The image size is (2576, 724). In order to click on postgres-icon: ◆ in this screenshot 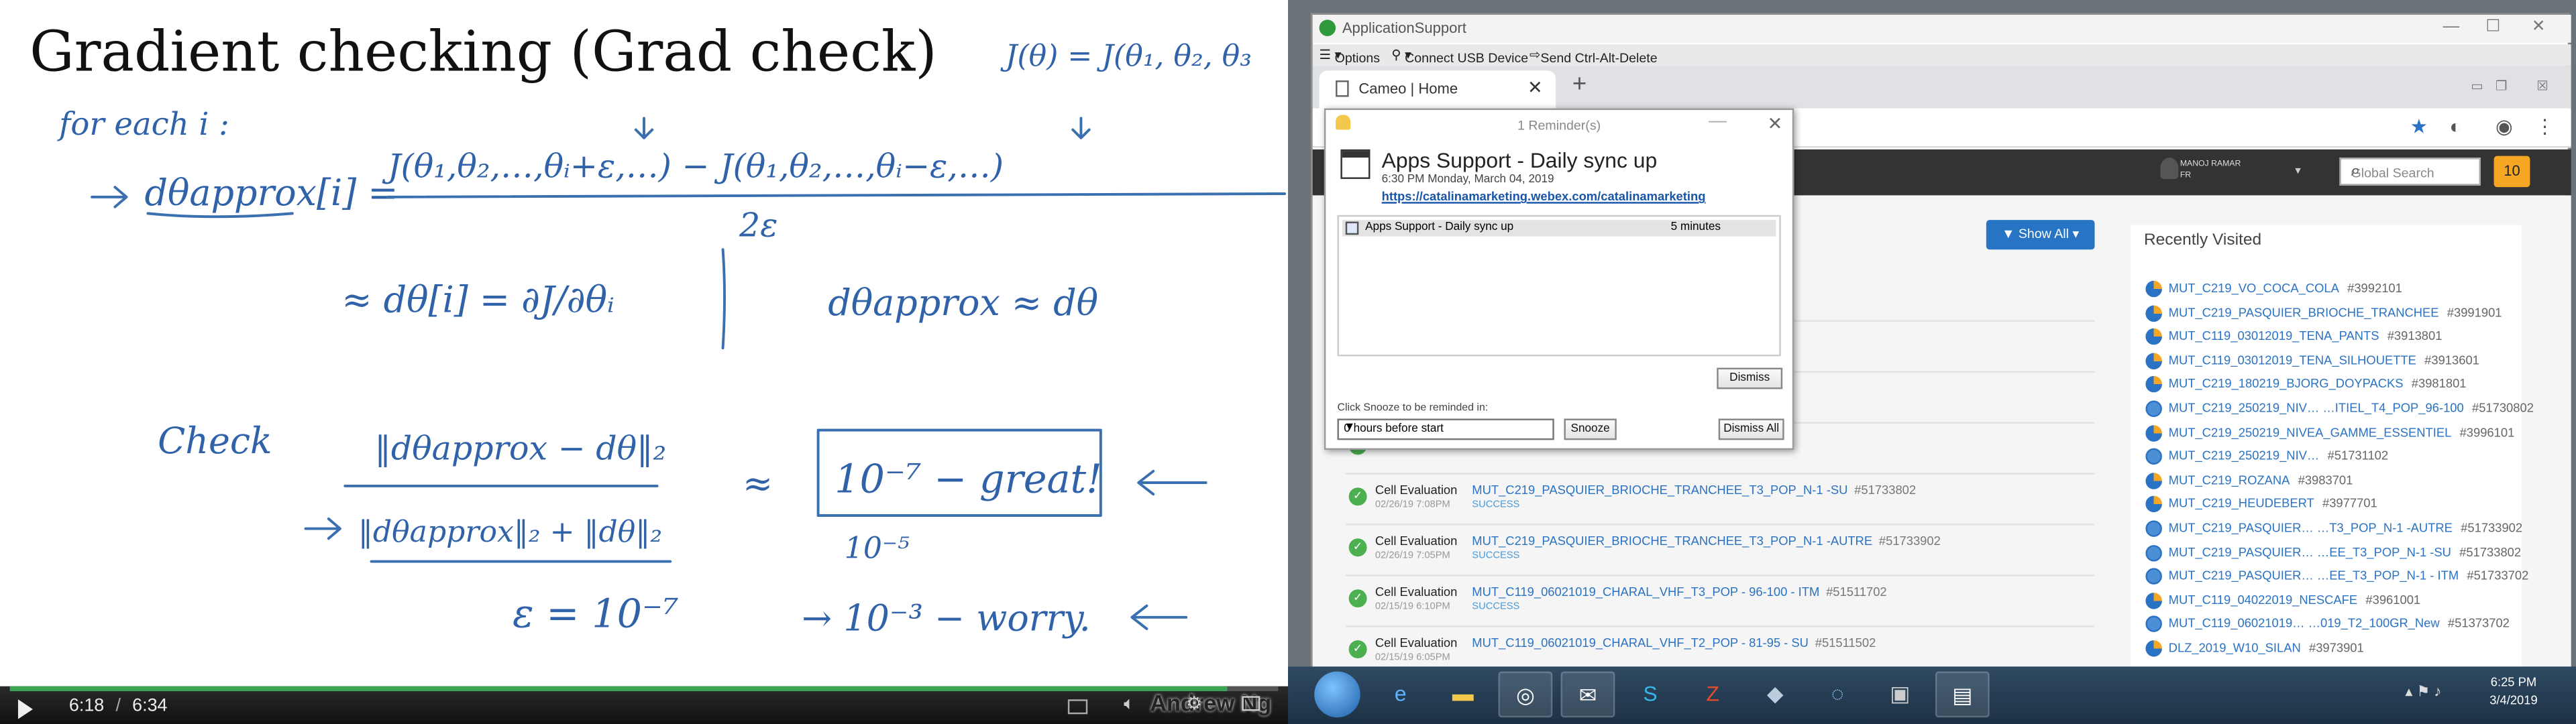, I will do `click(1775, 695)`.